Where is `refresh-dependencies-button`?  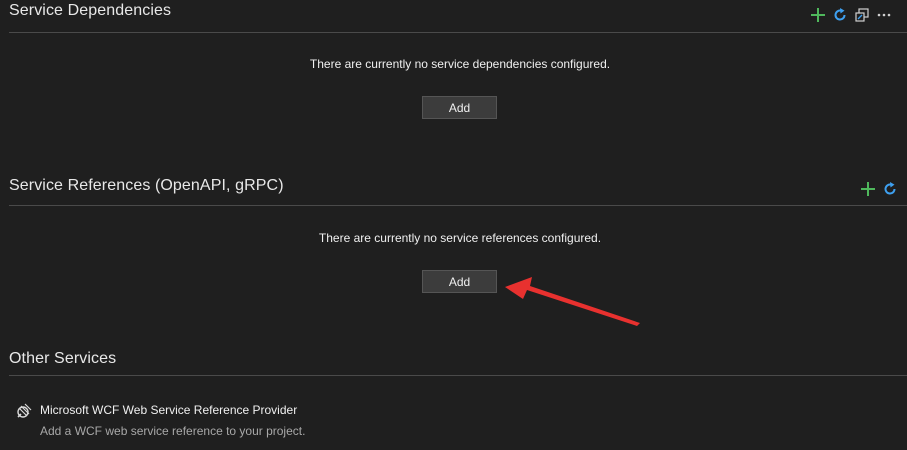 refresh-dependencies-button is located at coordinates (840, 15).